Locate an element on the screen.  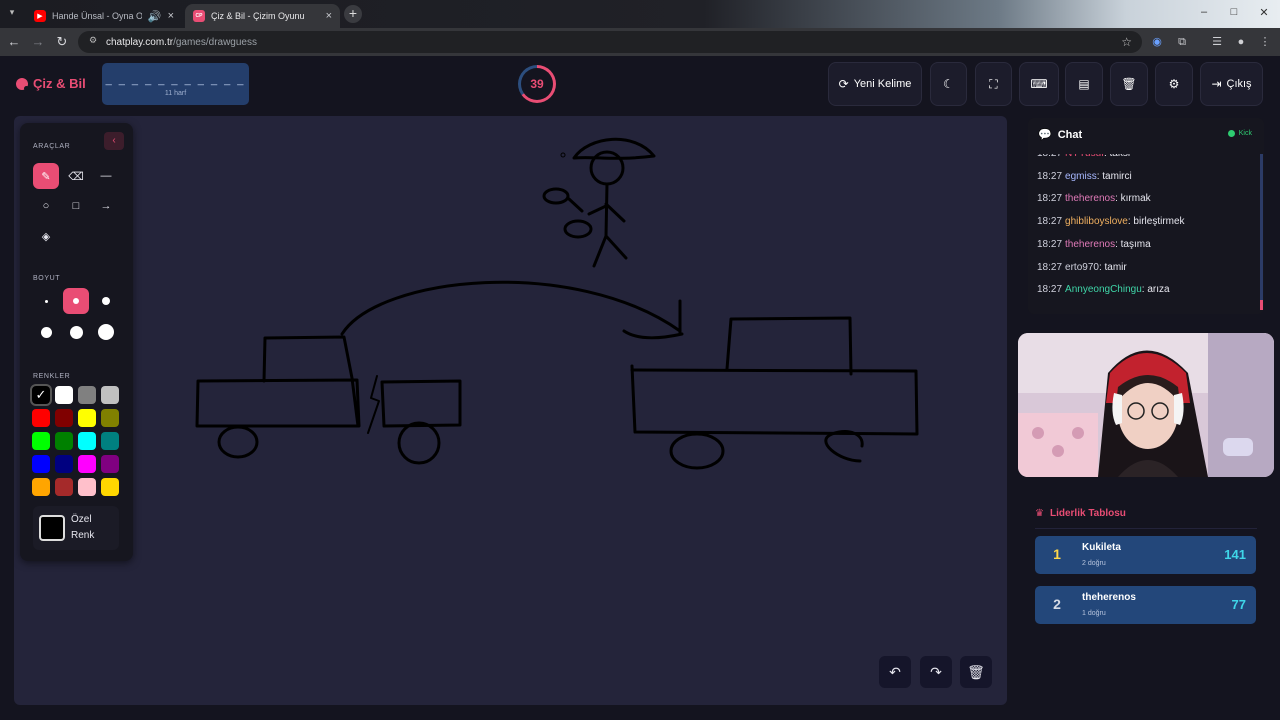
eraser-tool-button: ⌫ is located at coordinates (76, 176).